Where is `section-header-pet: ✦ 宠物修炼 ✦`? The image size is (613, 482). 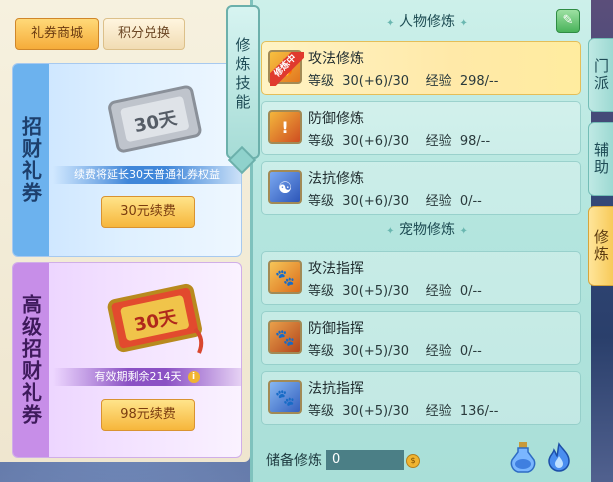 section-header-pet: ✦ 宠物修炼 ✦ is located at coordinates (427, 230).